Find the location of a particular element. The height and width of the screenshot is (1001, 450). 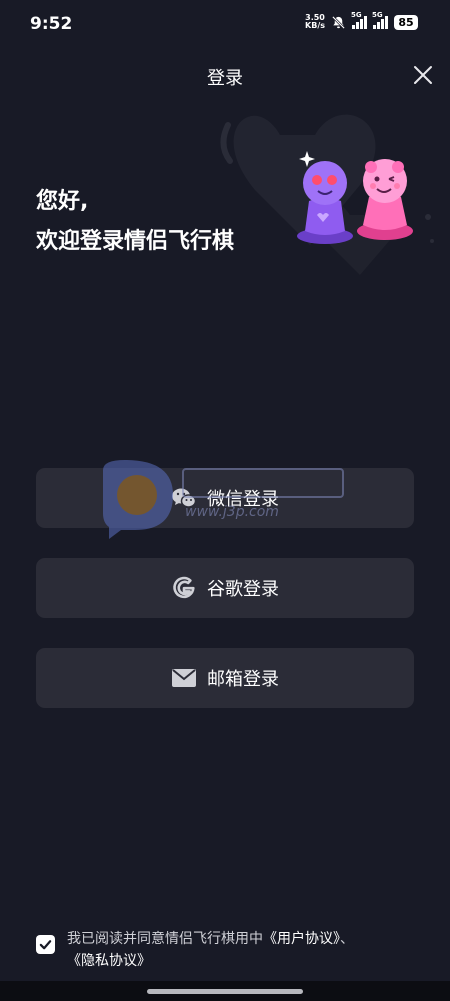

email-login-button: 邮箱登录 is located at coordinates (225, 678).